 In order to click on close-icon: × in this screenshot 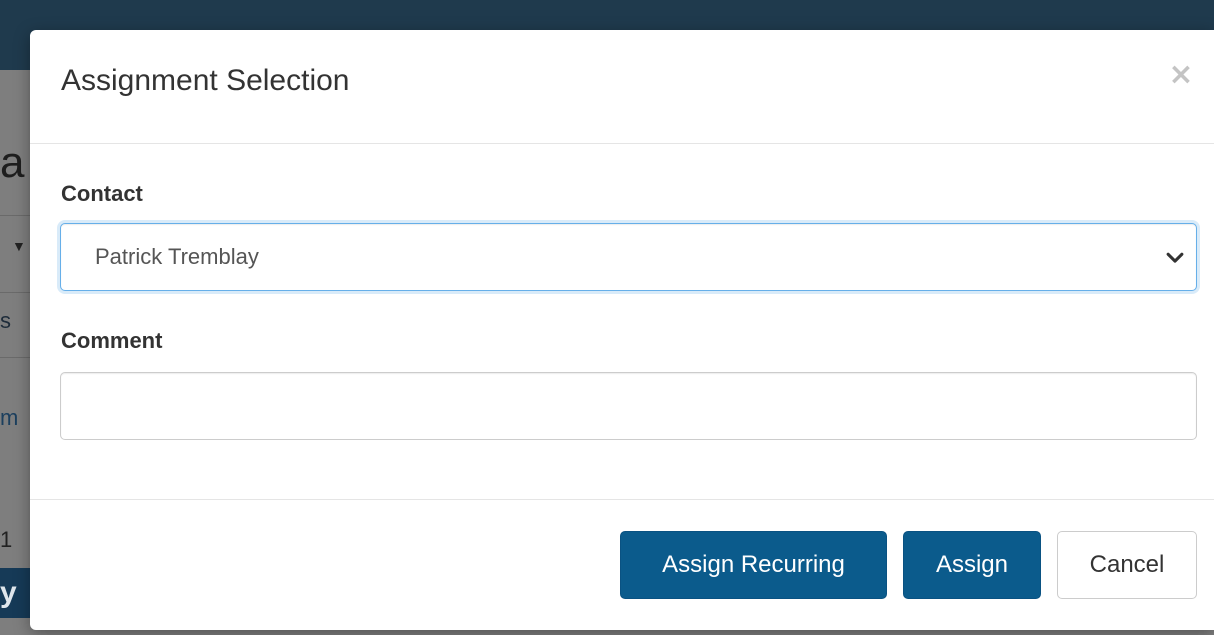, I will do `click(1181, 74)`.